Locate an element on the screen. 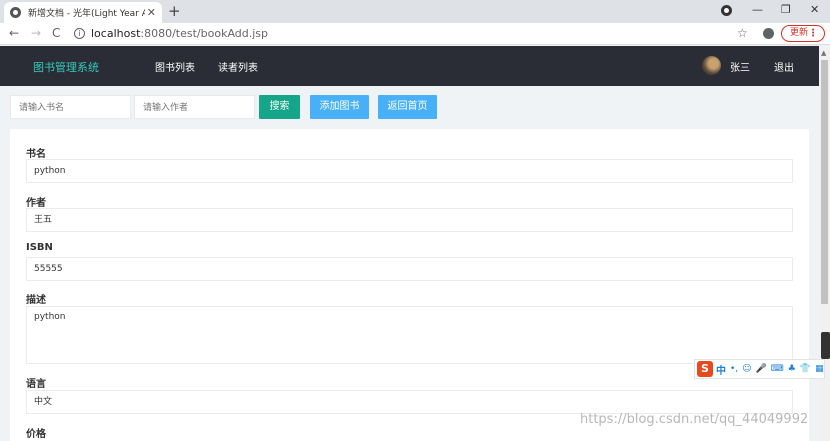  url-host: localhost is located at coordinates (116, 33).